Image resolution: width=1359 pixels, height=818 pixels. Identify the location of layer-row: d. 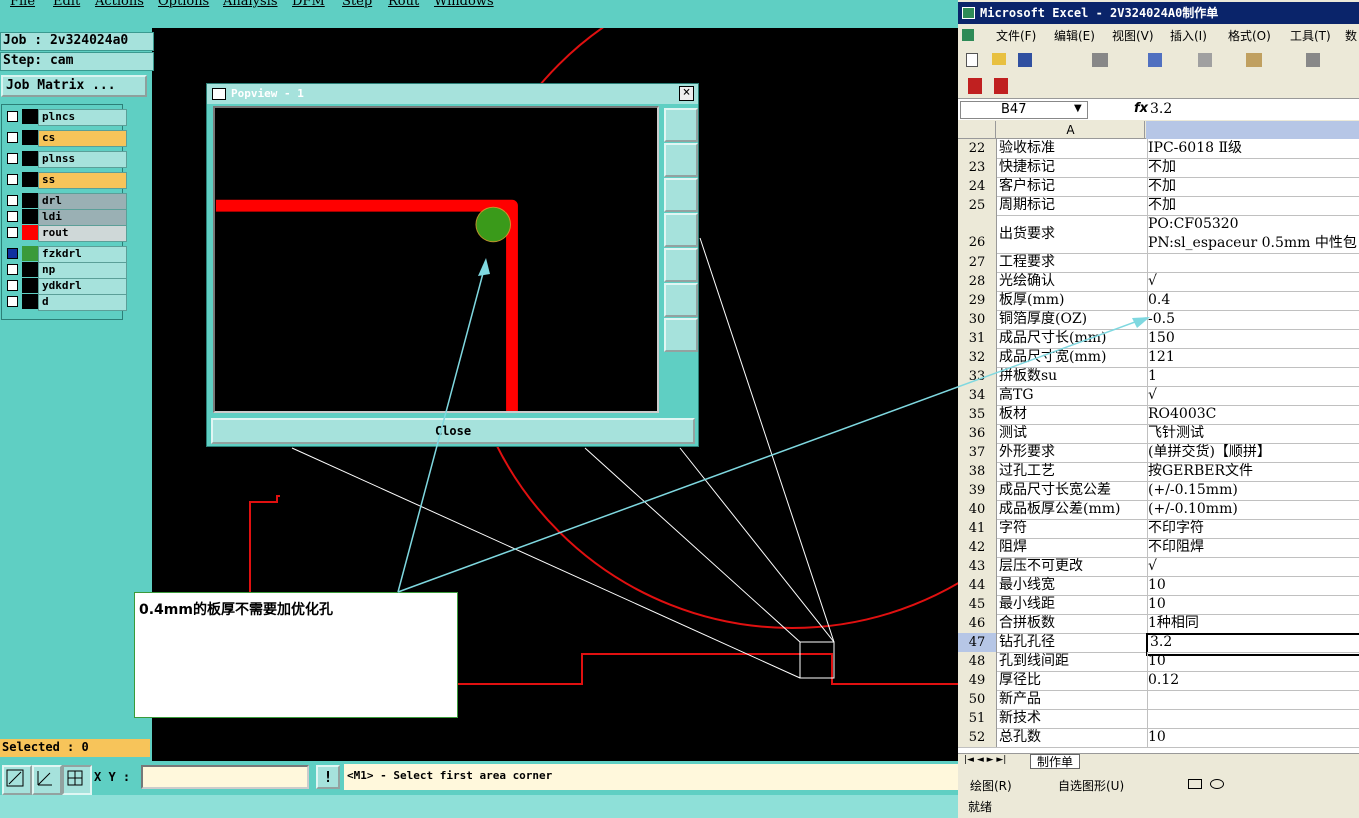
(66, 302).